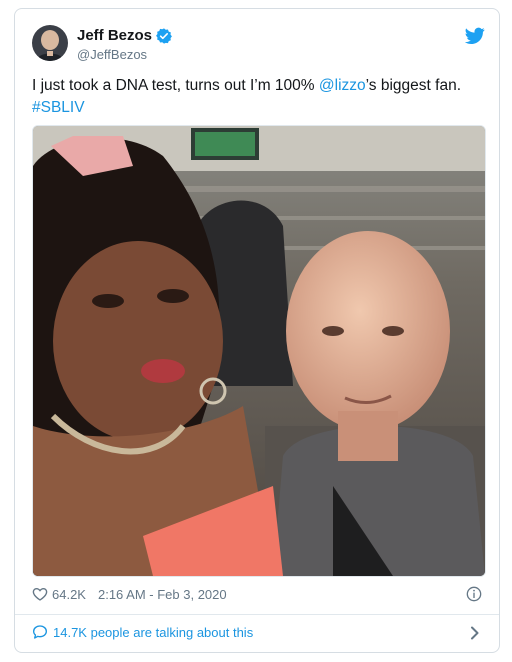 This screenshot has height=662, width=512. What do you see at coordinates (58, 107) in the screenshot?
I see `hashtag-link: #SBLIV` at bounding box center [58, 107].